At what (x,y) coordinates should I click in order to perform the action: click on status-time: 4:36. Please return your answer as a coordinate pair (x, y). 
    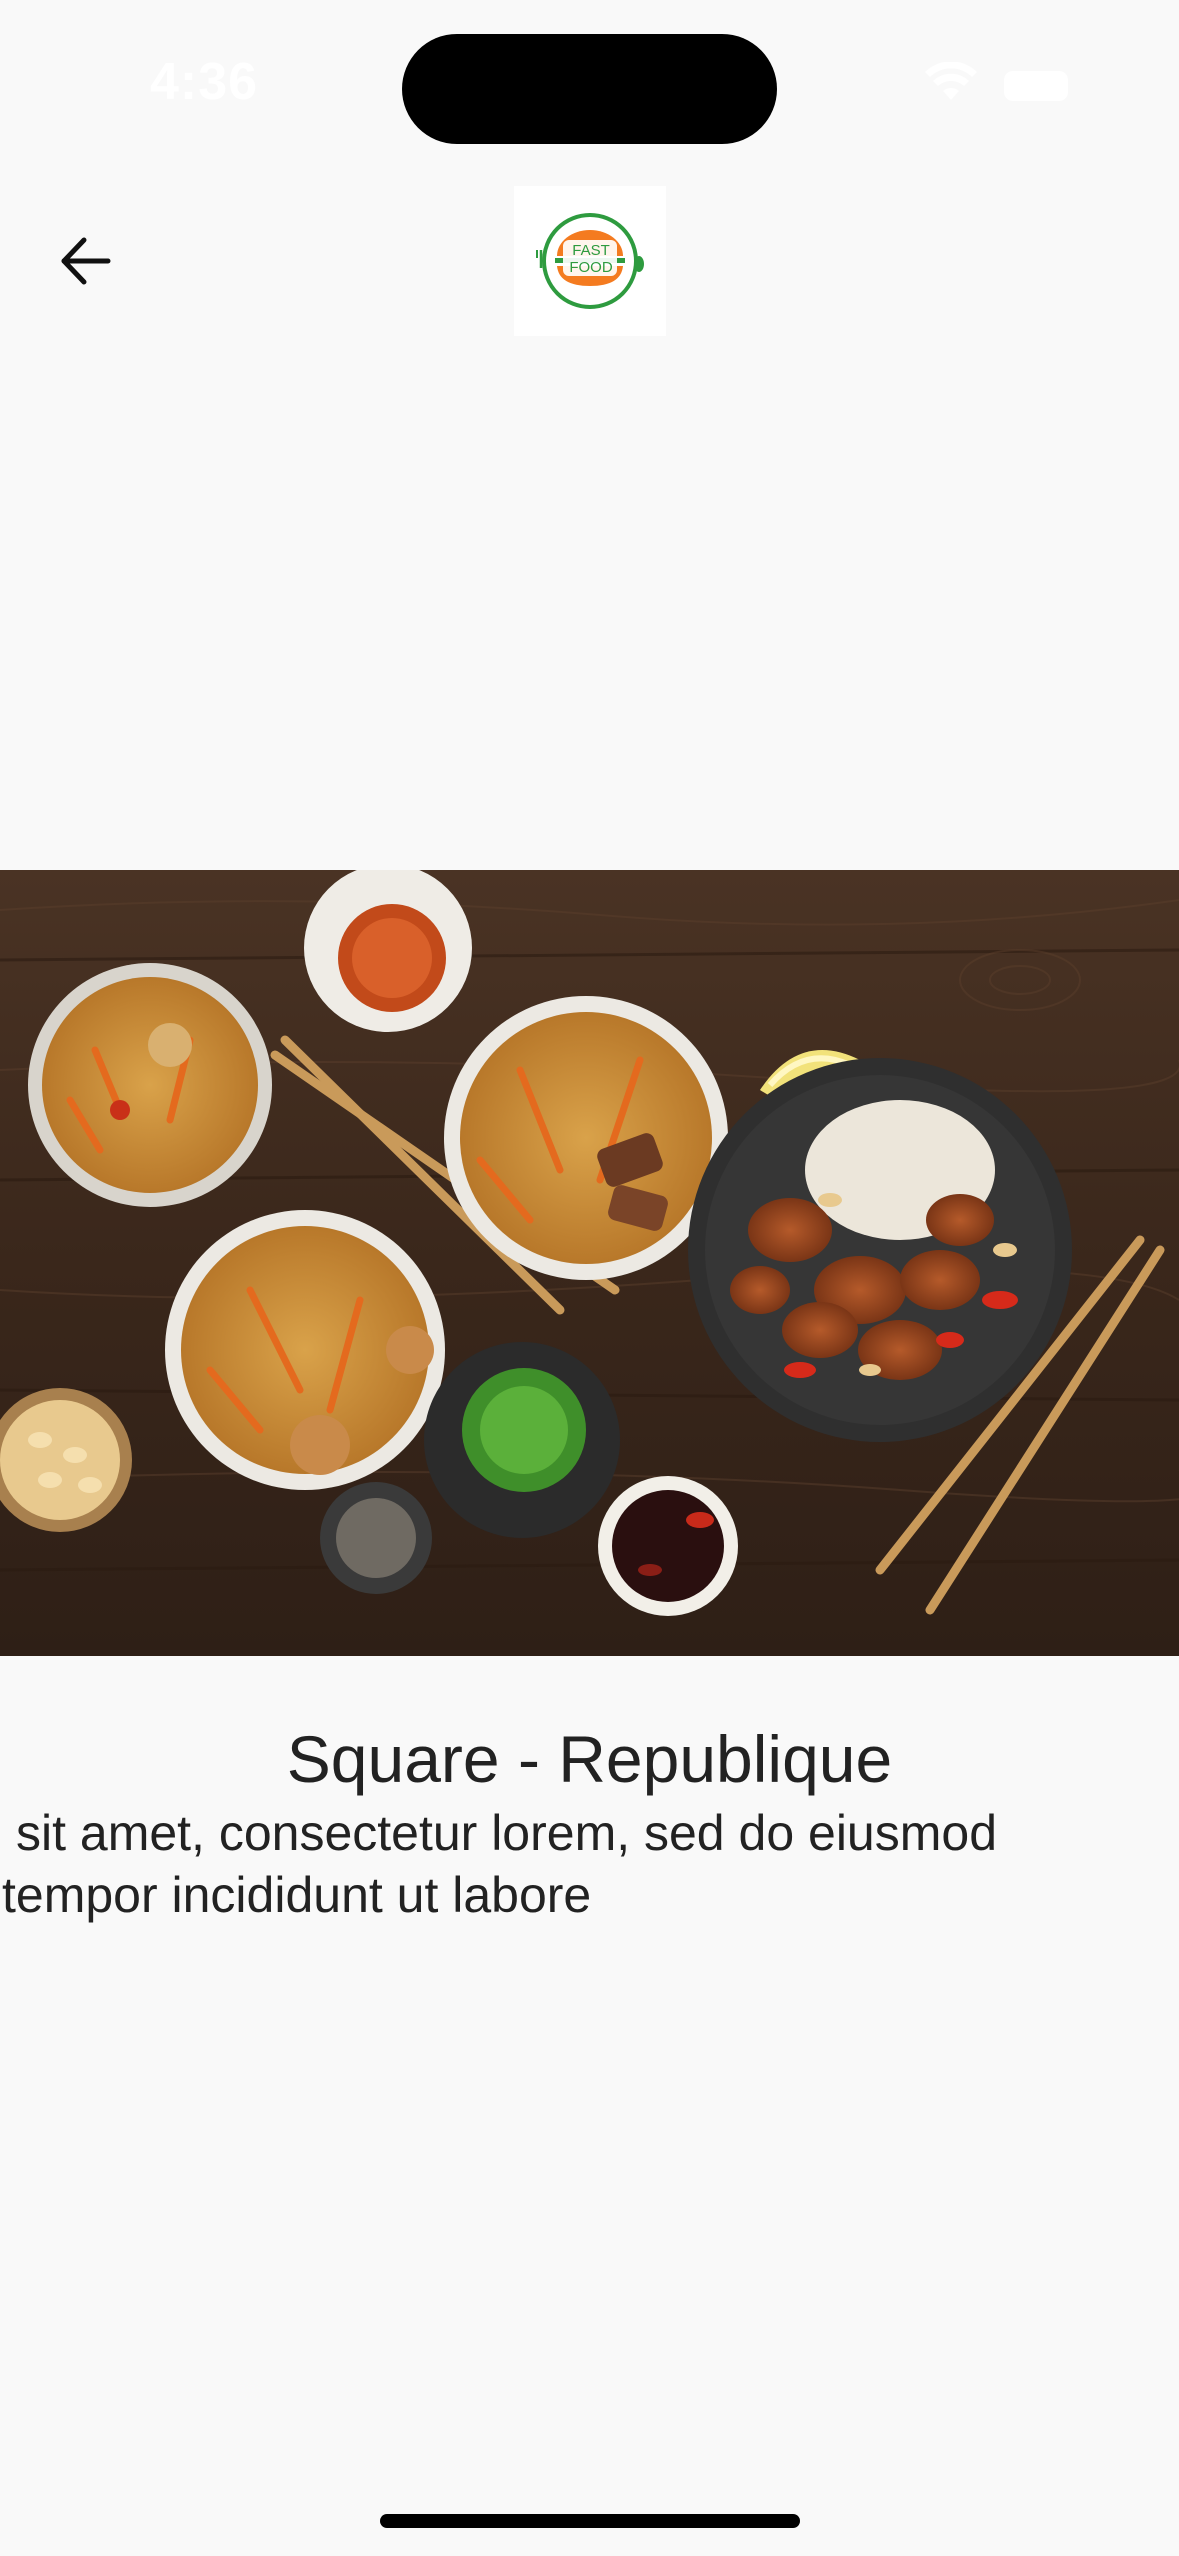
    Looking at the image, I should click on (204, 82).